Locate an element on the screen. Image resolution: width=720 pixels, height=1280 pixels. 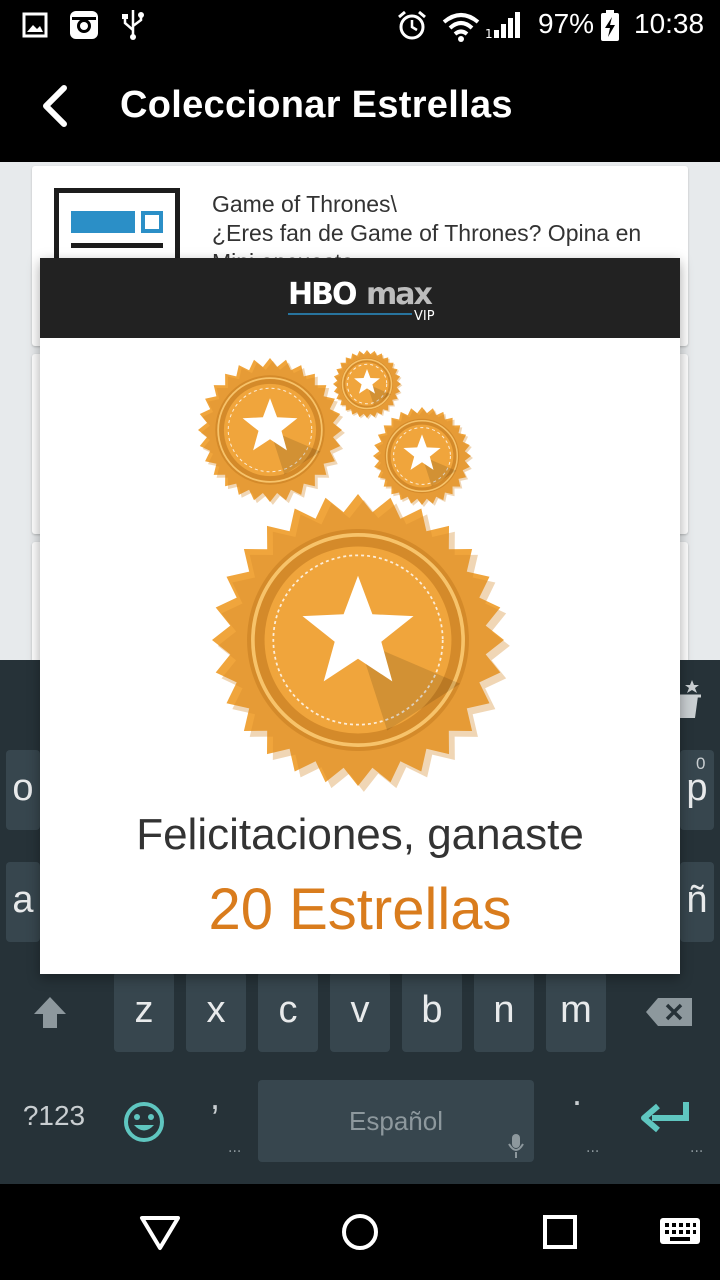
key-c: c is located at coordinates (288, 1012).